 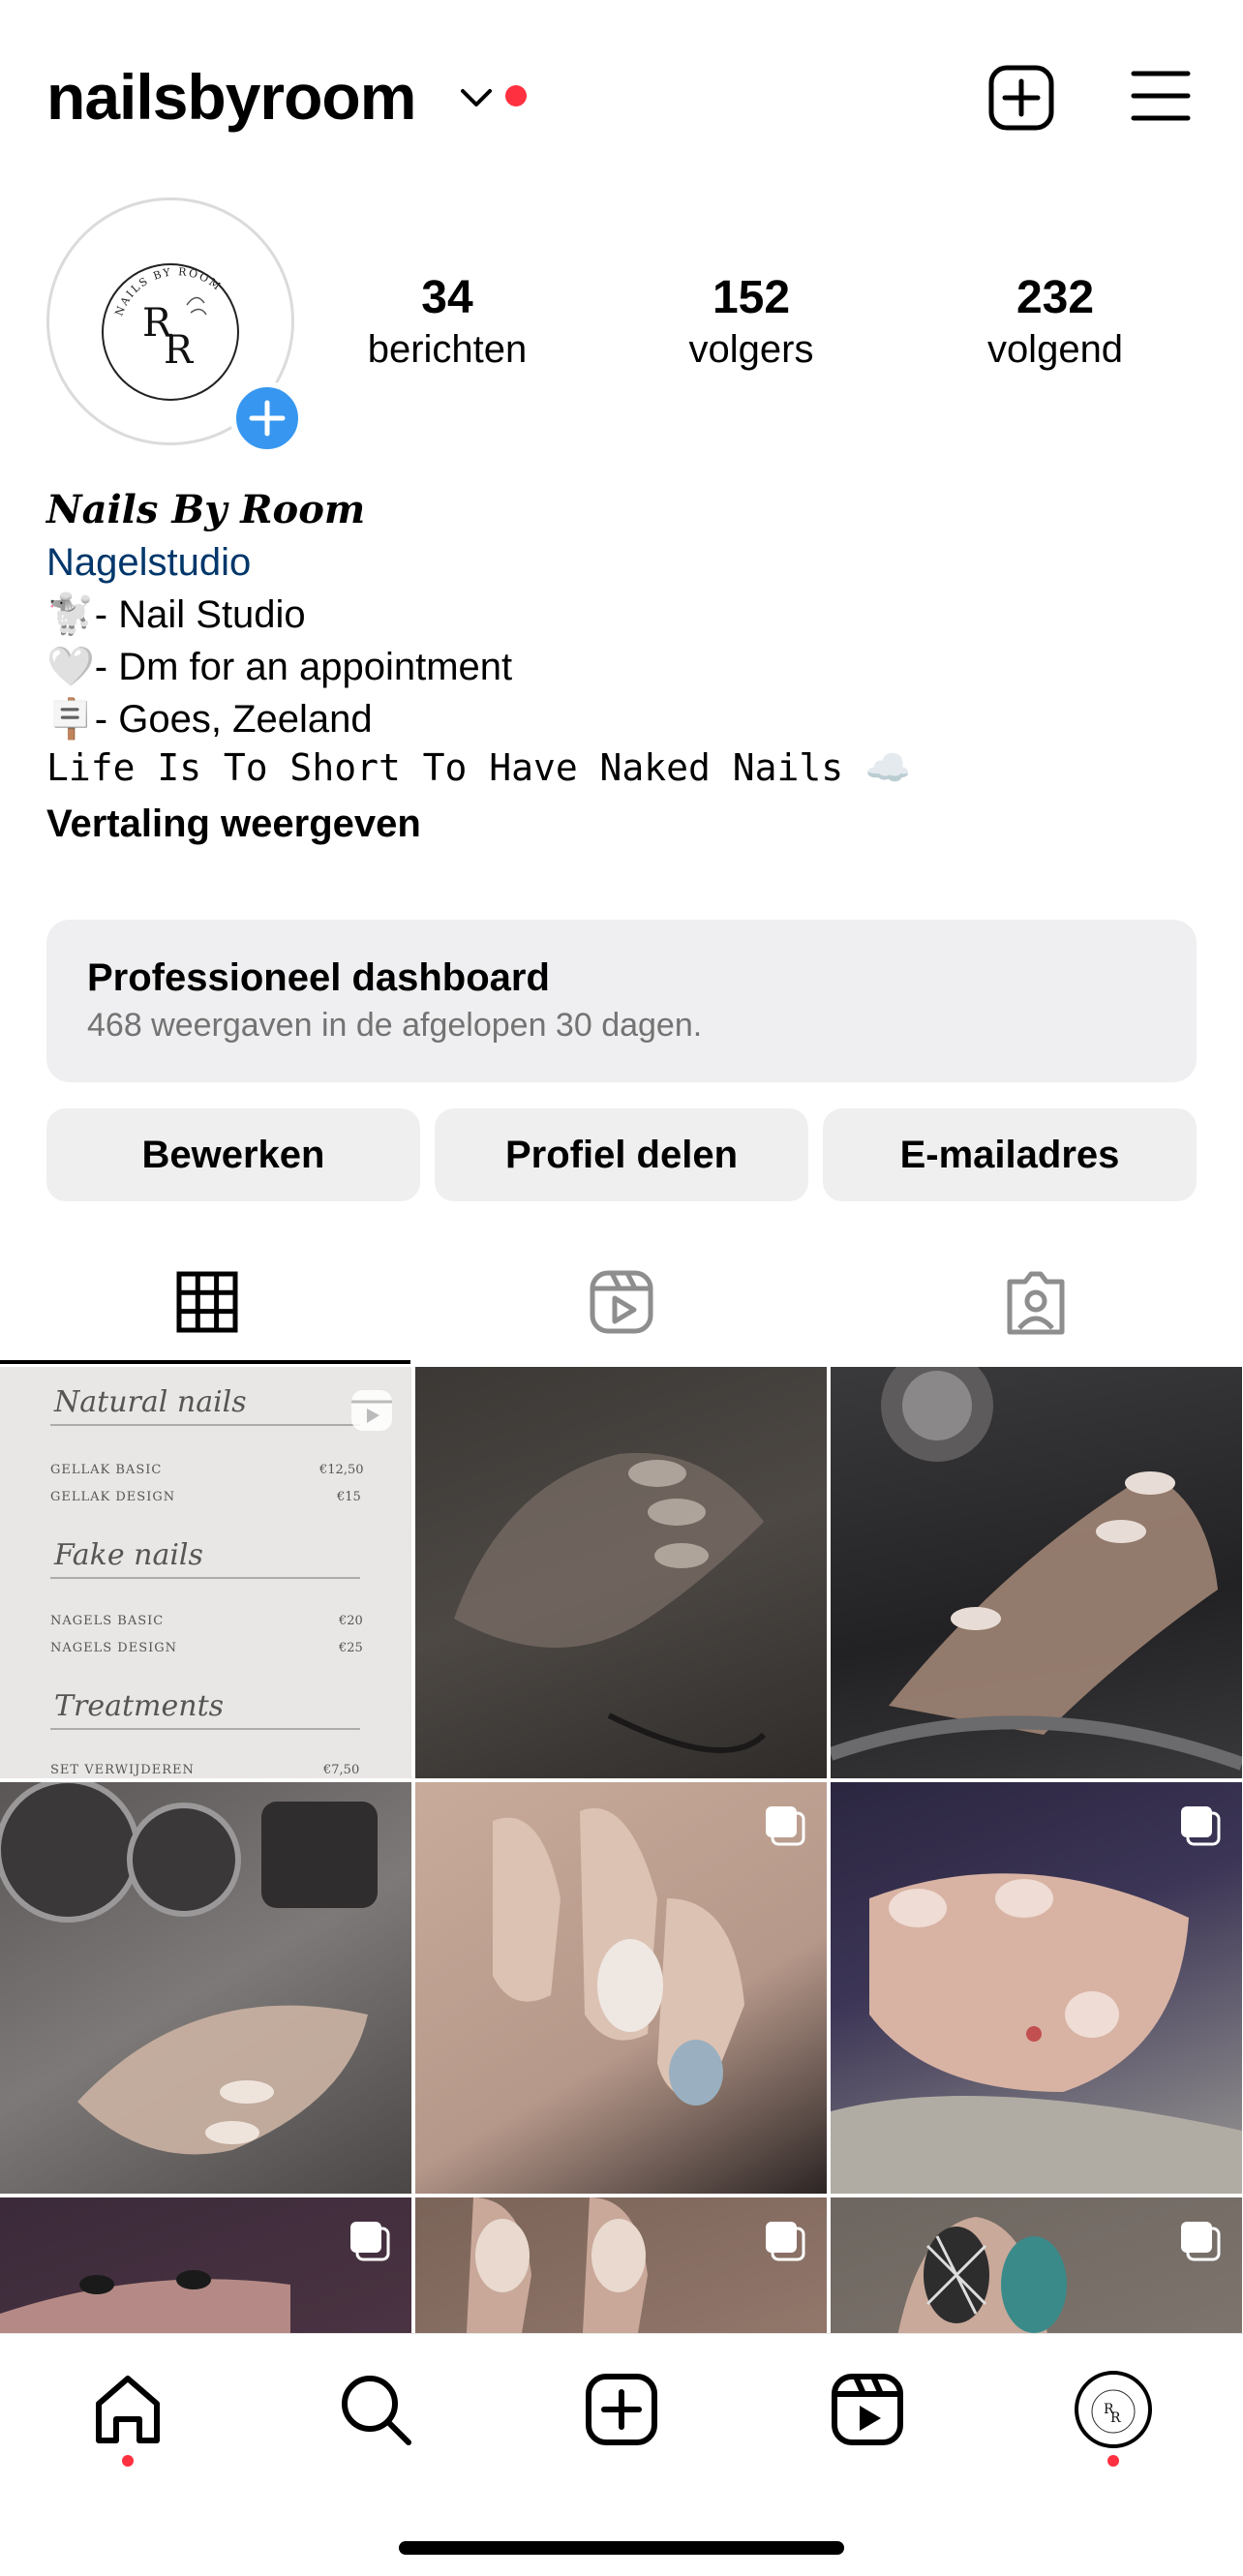 I want to click on add-story-button, so click(x=267, y=418).